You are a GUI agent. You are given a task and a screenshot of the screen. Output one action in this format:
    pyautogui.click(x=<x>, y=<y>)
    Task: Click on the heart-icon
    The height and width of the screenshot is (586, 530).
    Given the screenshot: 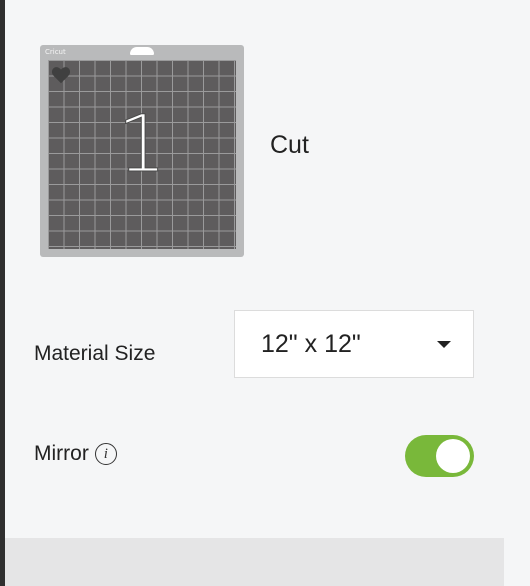 What is the action you would take?
    pyautogui.click(x=61, y=75)
    